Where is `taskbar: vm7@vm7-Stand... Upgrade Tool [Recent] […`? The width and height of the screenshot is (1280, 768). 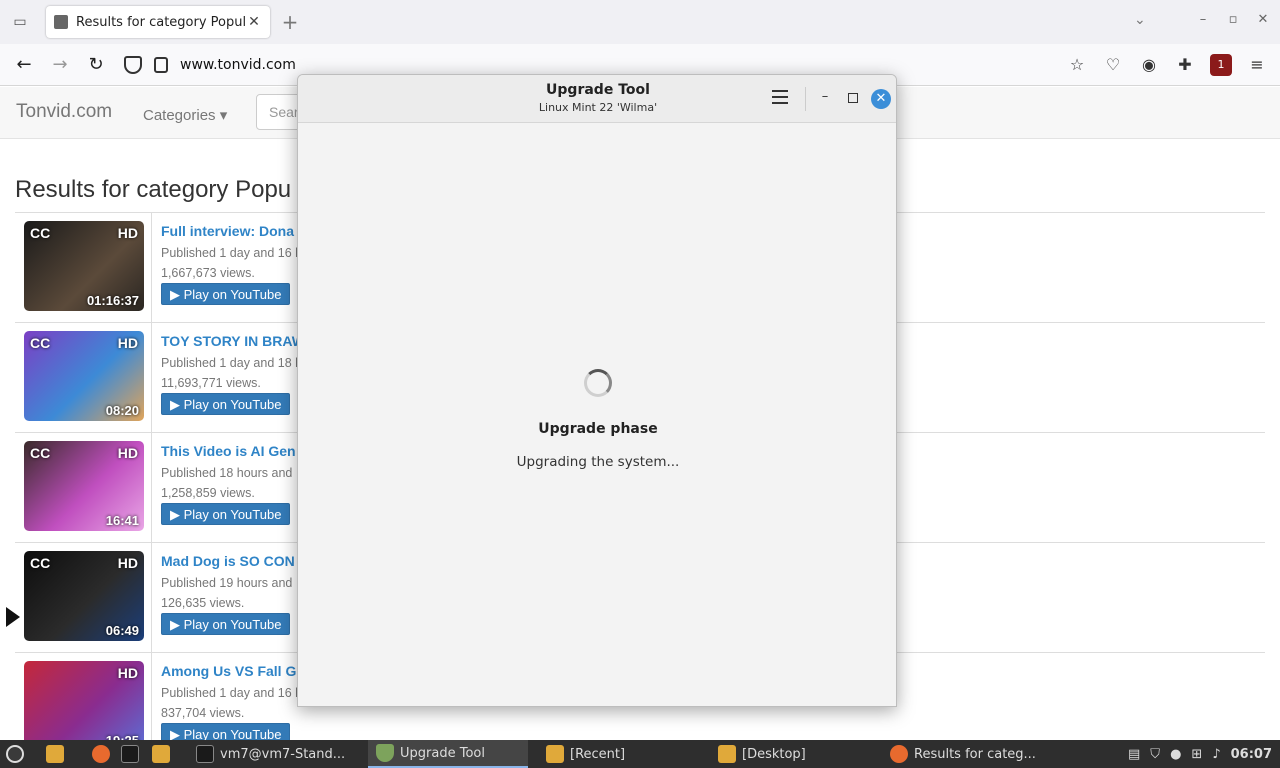 taskbar: vm7@vm7-Stand... Upgrade Tool [Recent] [… is located at coordinates (640, 754).